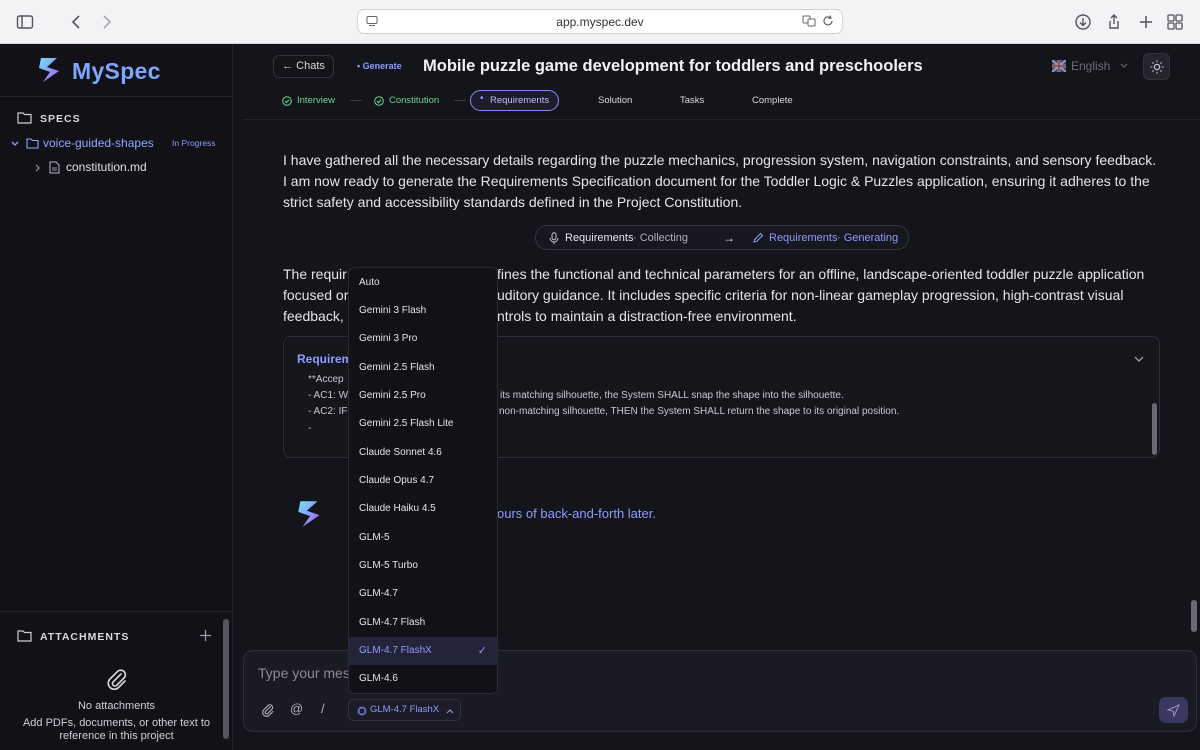 The image size is (1200, 750). Describe the element at coordinates (303, 66) in the screenshot. I see `back-to-chats-button: ← Chats` at that location.